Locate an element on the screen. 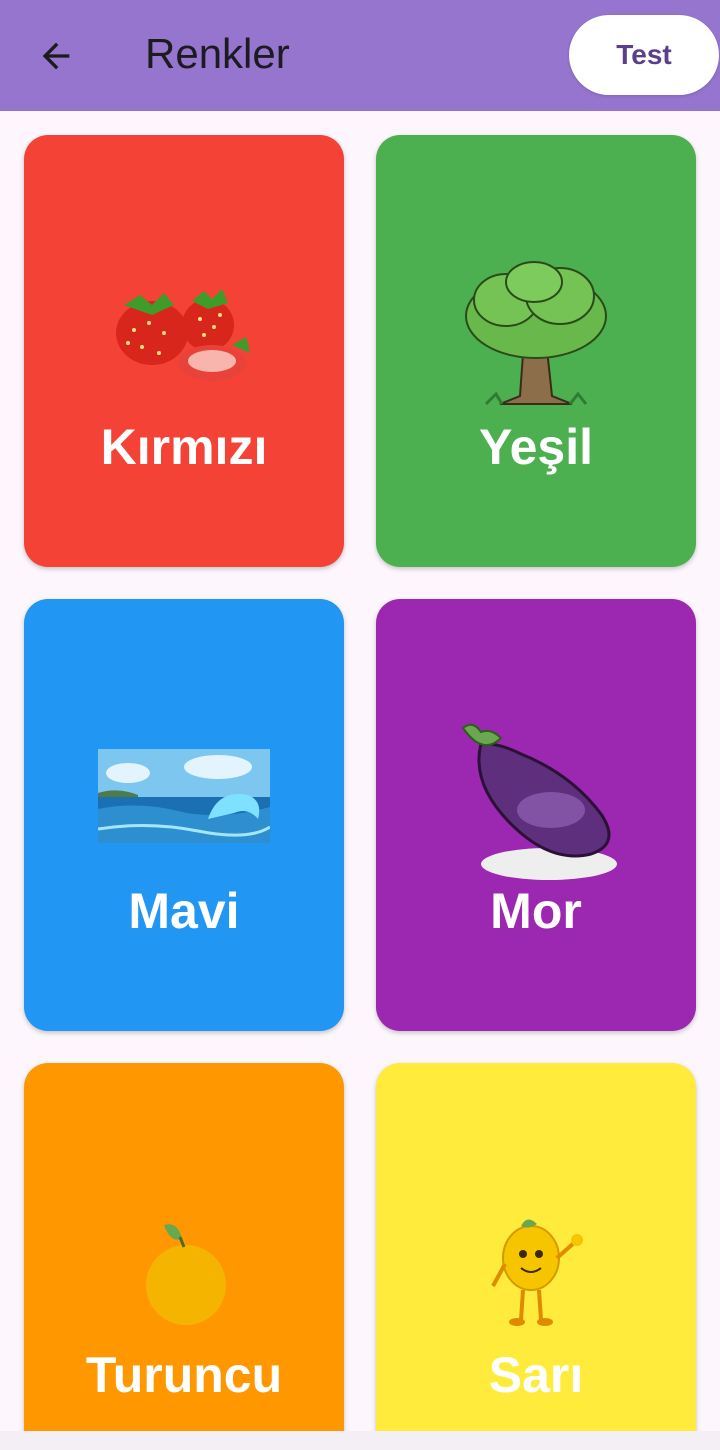 The width and height of the screenshot is (720, 1450). card-blue: Mavi is located at coordinates (184, 815).